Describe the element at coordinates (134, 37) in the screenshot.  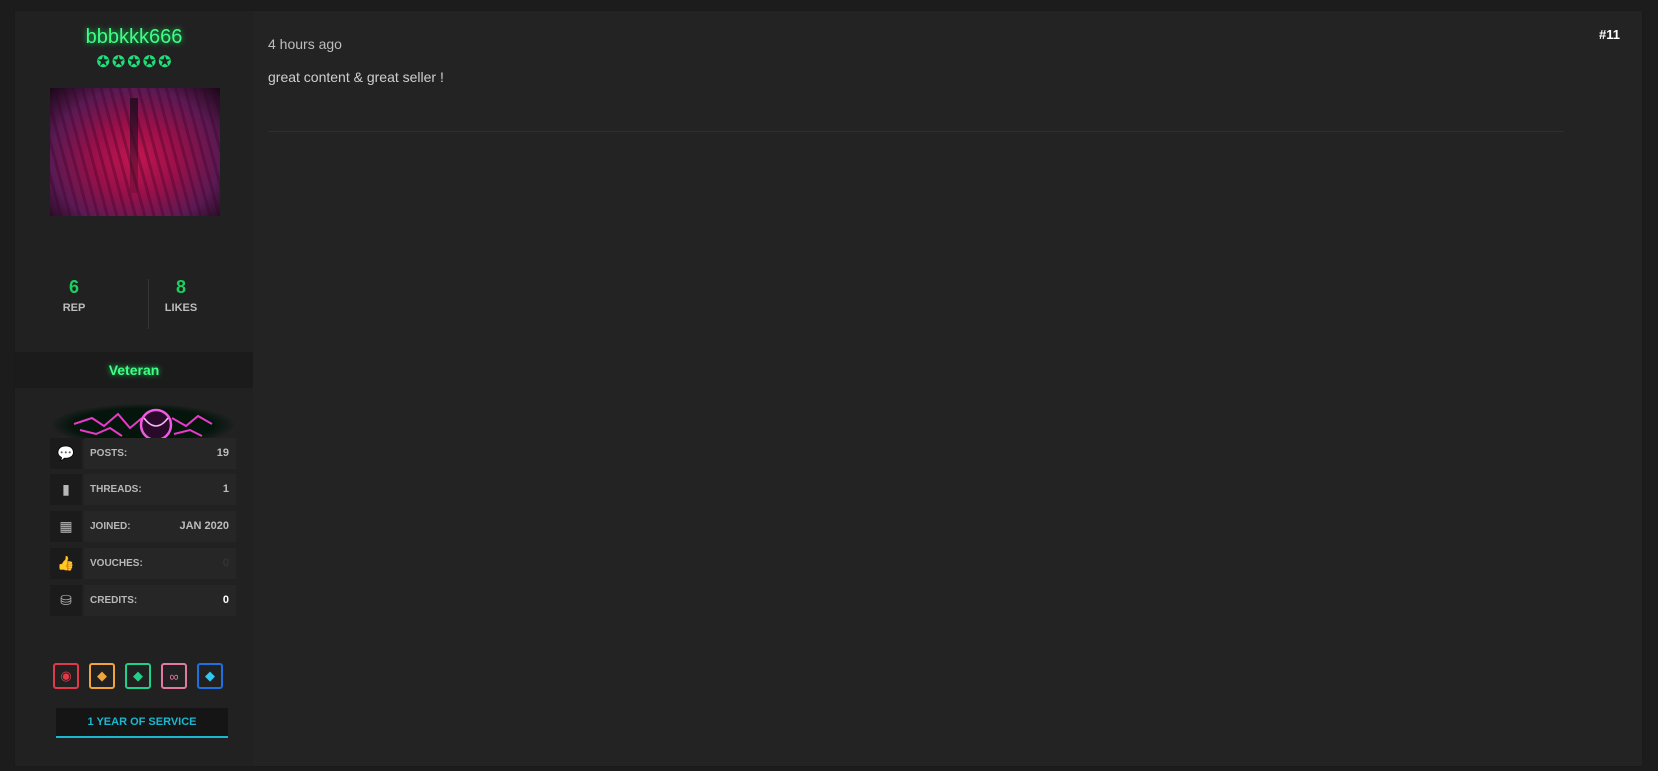
I see `username-link: bbbkkk666` at that location.